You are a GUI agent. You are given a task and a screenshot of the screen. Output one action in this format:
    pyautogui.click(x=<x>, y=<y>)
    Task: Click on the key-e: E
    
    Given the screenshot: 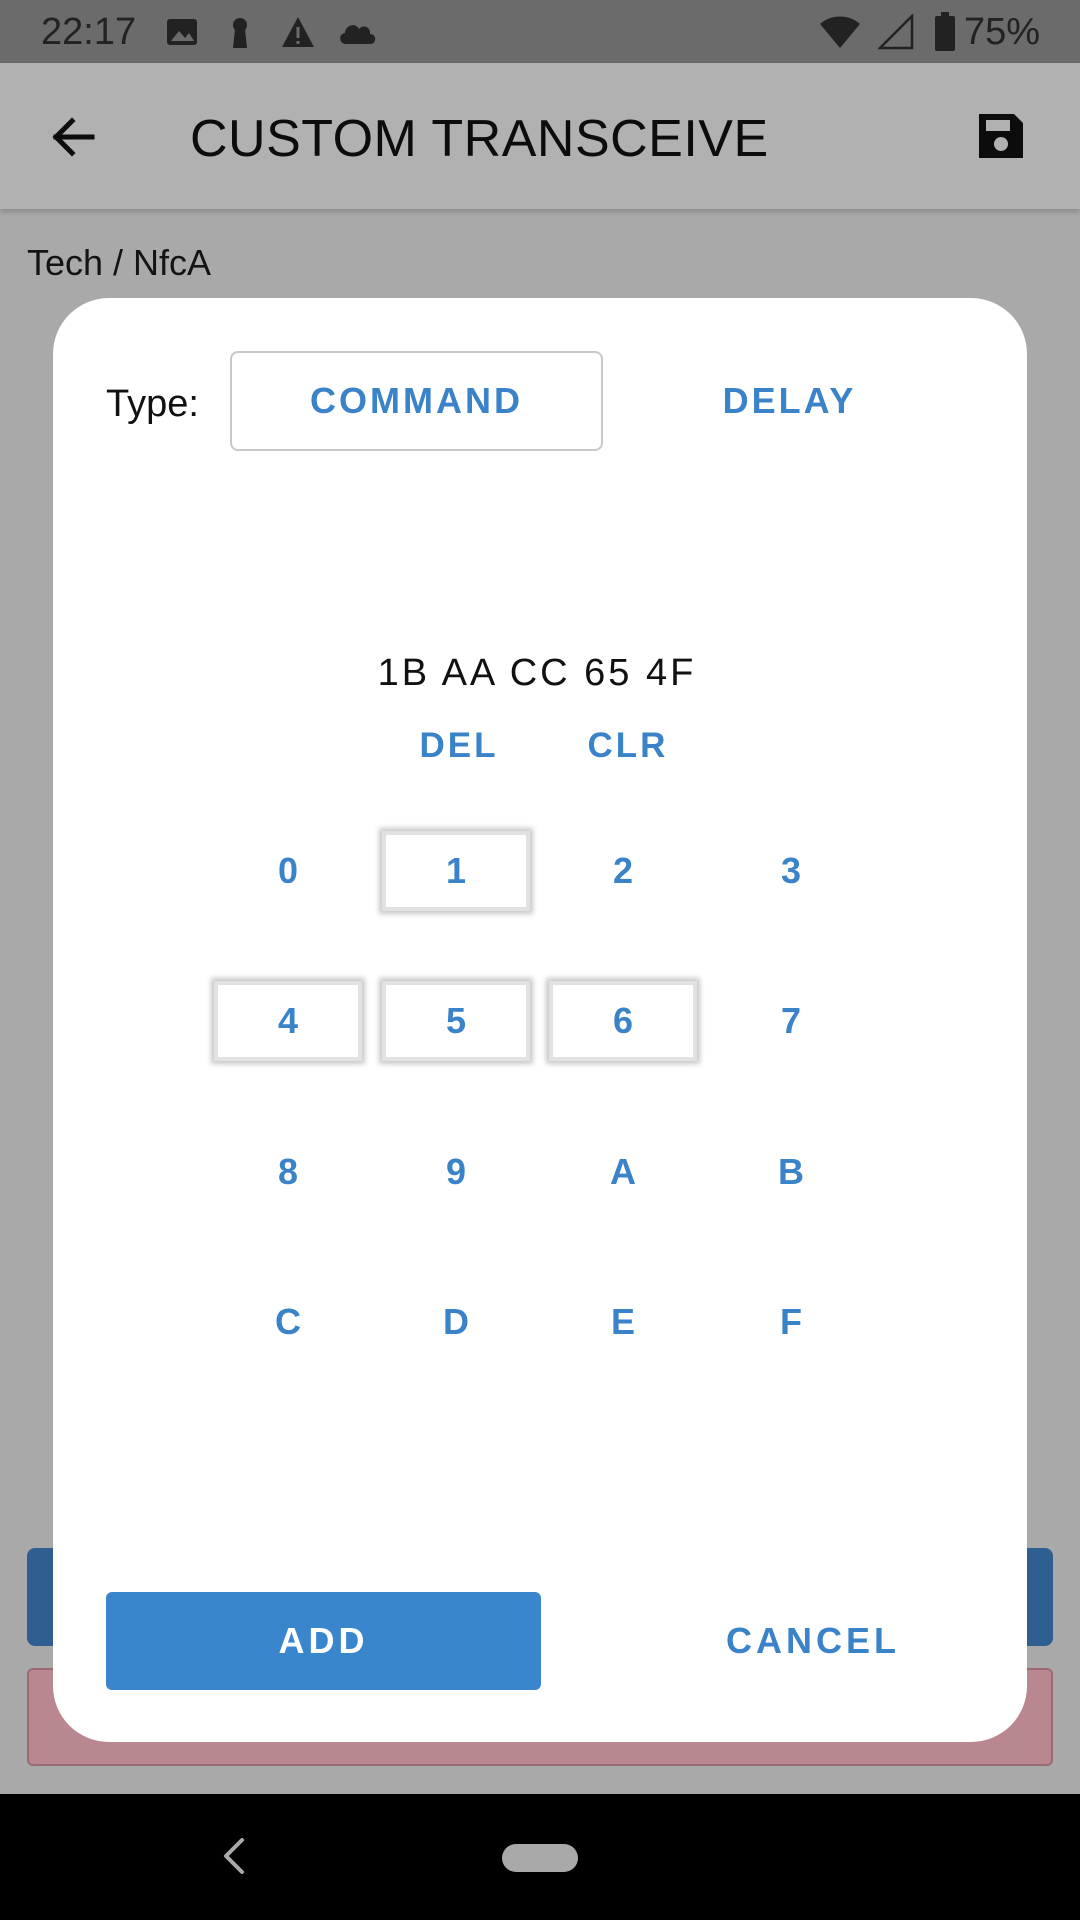 What is the action you would take?
    pyautogui.click(x=623, y=1322)
    